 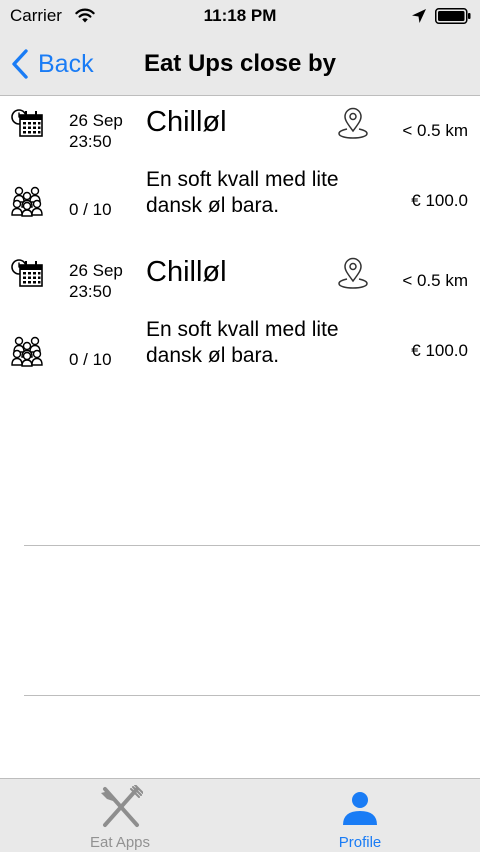 I want to click on tab-profile: Profile, so click(x=360, y=815).